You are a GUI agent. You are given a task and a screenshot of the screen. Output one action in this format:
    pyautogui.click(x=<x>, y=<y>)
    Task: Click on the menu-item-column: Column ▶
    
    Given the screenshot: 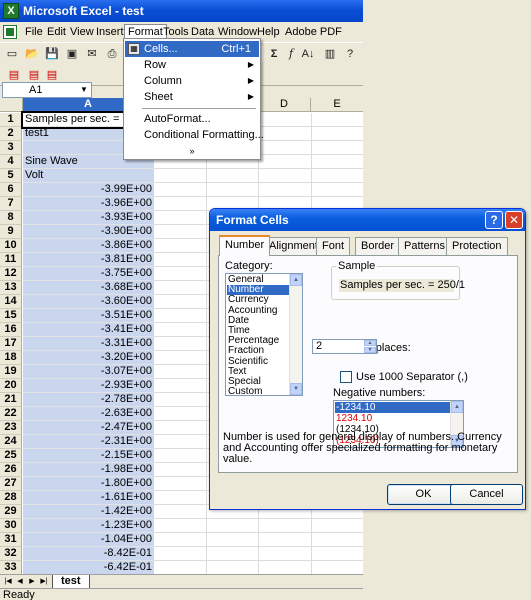 What is the action you would take?
    pyautogui.click(x=192, y=81)
    